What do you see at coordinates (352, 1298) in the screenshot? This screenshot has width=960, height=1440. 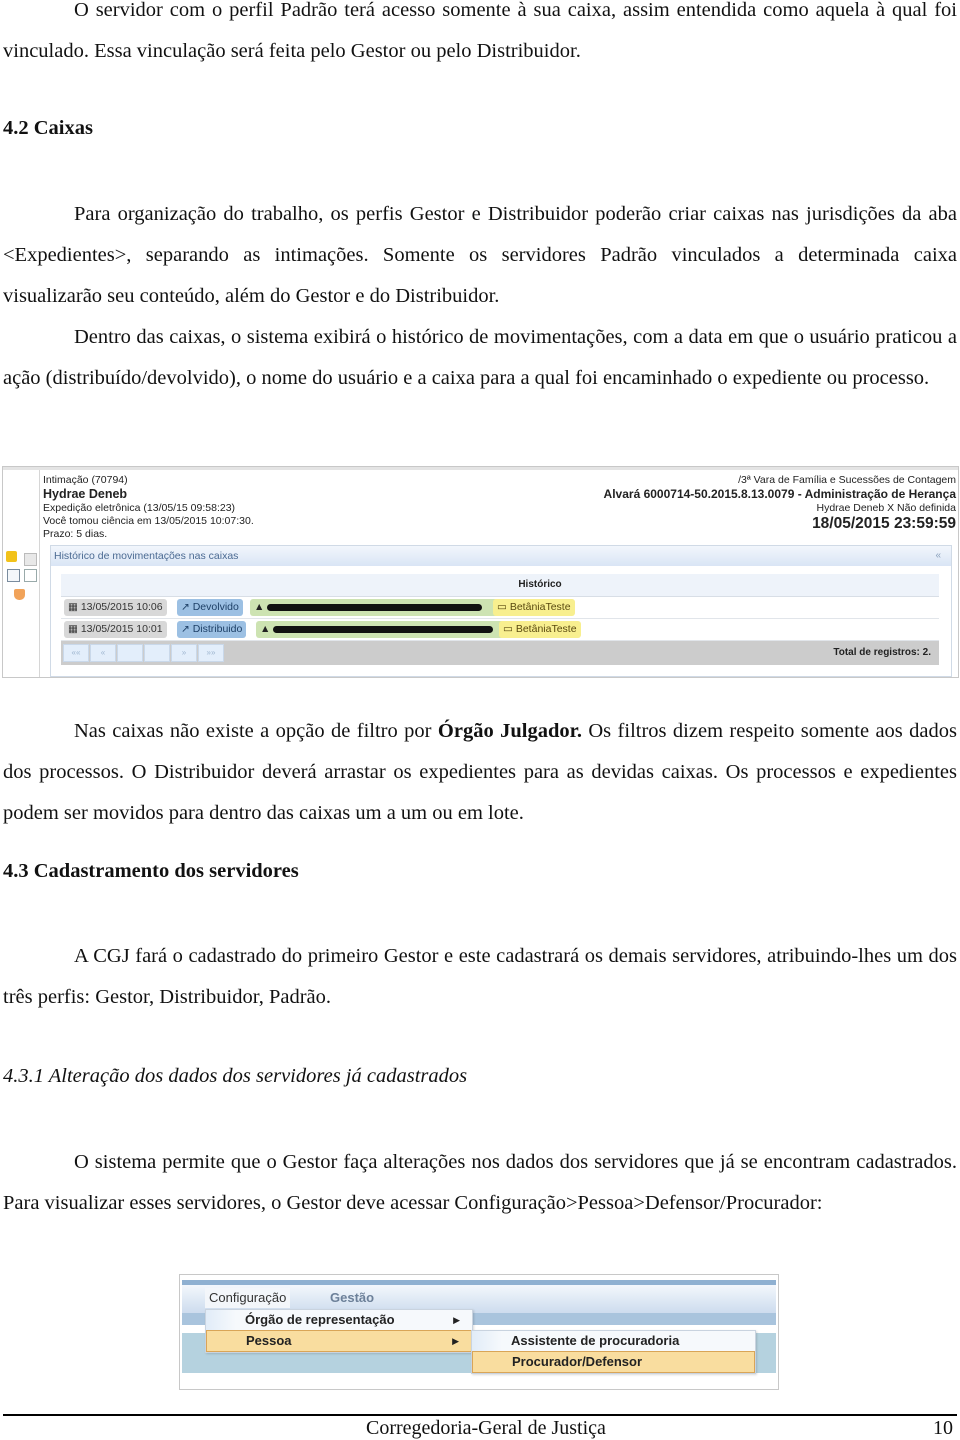 I see `menu-gestao: Gestão` at bounding box center [352, 1298].